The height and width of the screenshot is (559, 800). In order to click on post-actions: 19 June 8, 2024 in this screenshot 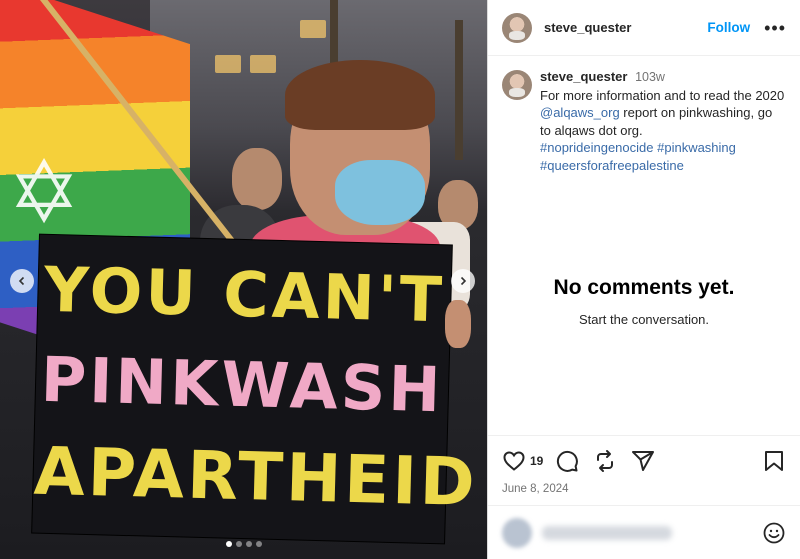, I will do `click(644, 465)`.